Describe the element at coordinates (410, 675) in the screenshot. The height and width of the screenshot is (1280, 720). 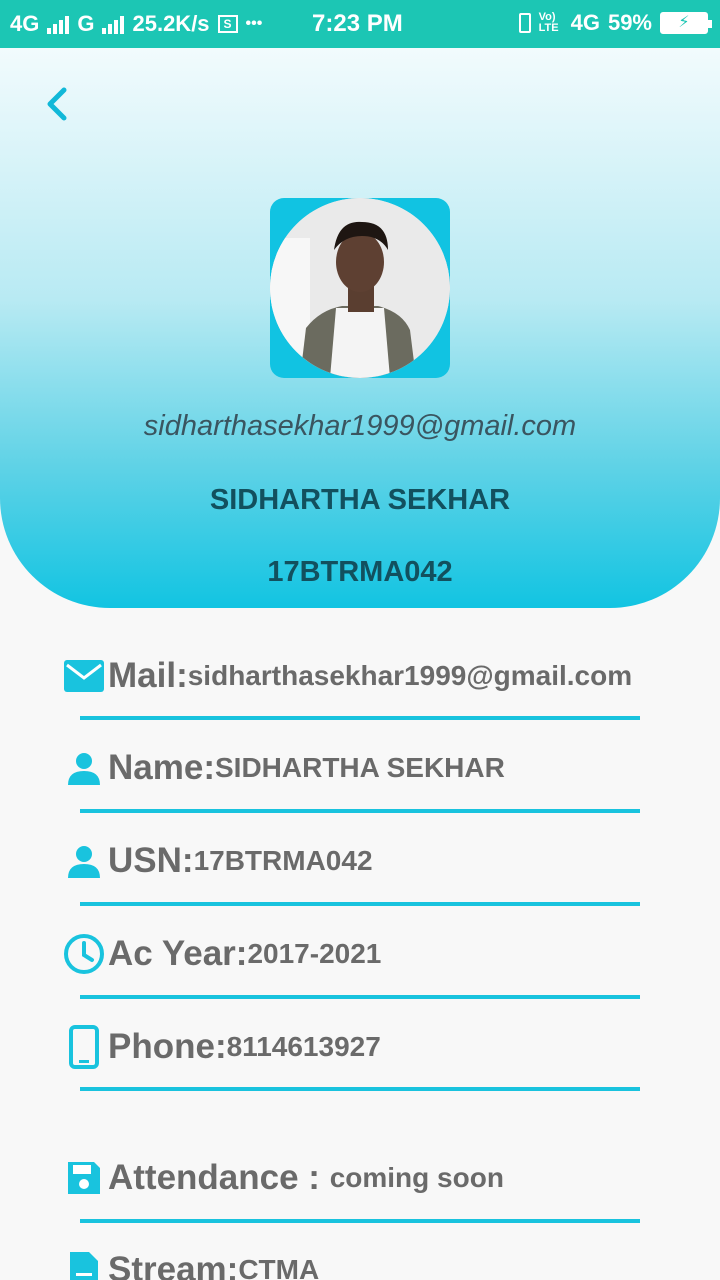
I see `mail-value: sidharthasekhar1999@gmail.com` at that location.